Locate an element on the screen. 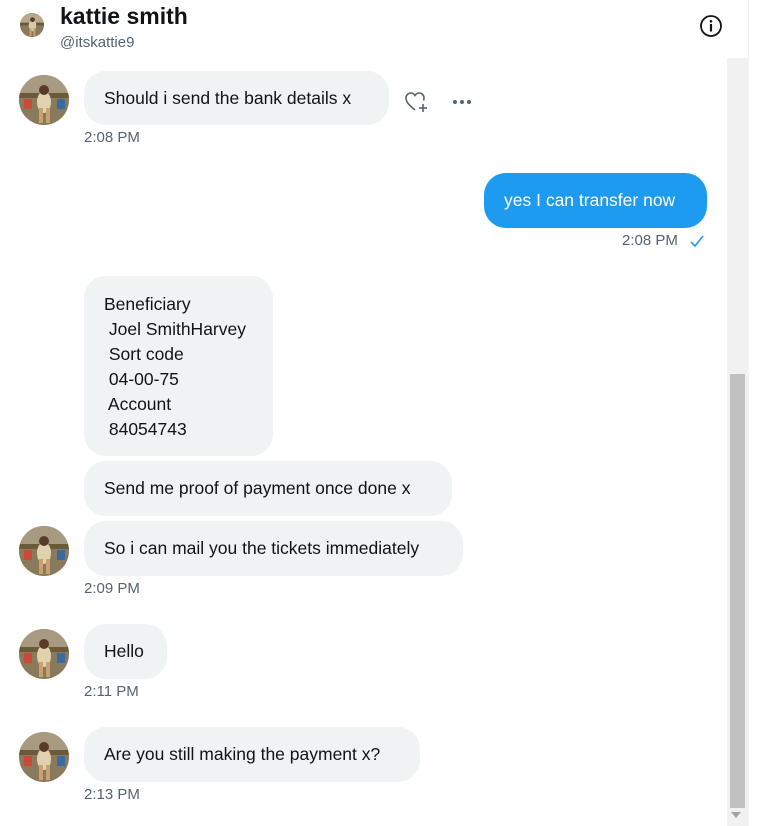 The width and height of the screenshot is (766, 826). panel-divider is located at coordinates (748, 413).